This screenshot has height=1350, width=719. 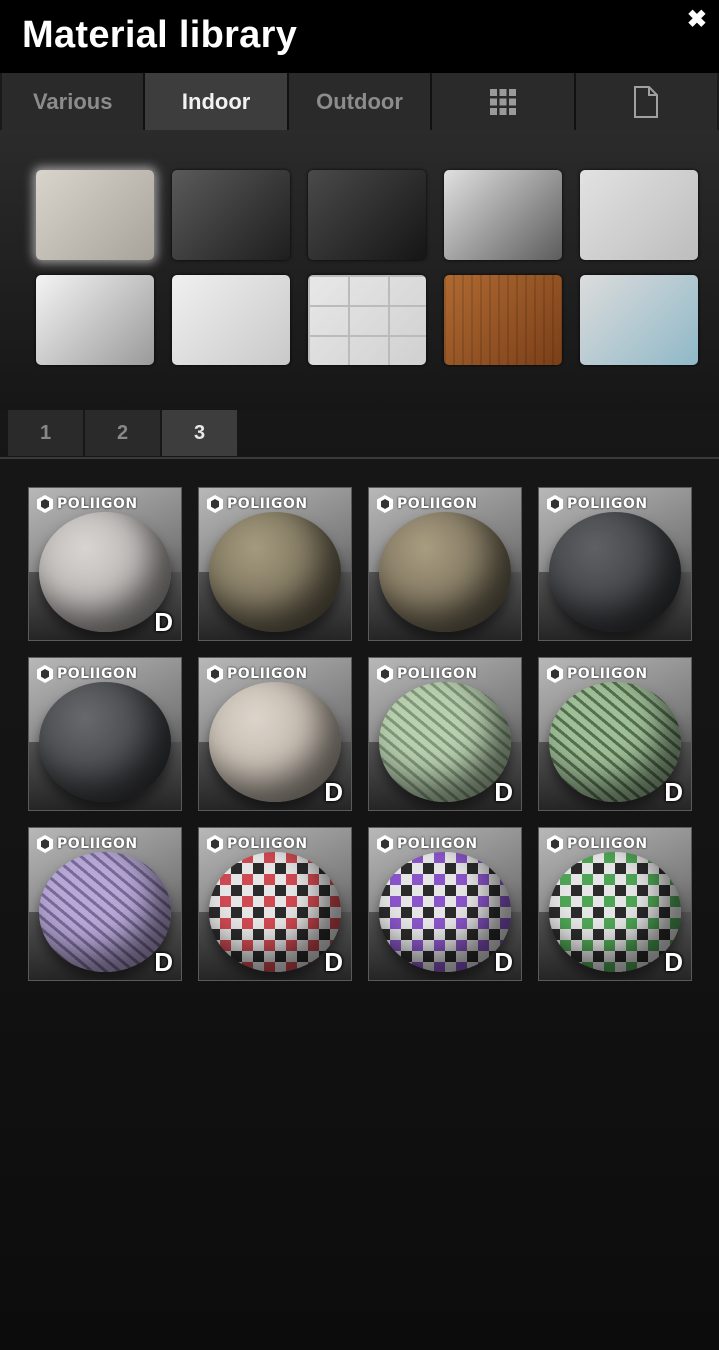 I want to click on page-tab-3: 3, so click(x=199, y=433).